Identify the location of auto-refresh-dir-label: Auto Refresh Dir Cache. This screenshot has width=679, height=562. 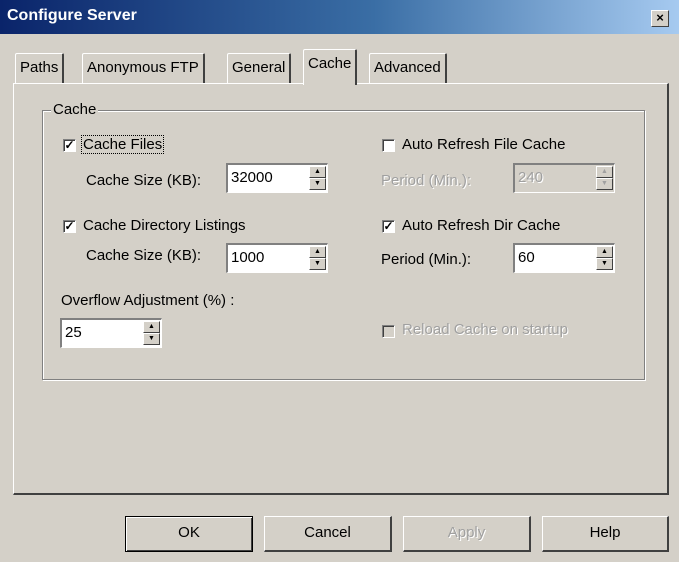
(481, 225).